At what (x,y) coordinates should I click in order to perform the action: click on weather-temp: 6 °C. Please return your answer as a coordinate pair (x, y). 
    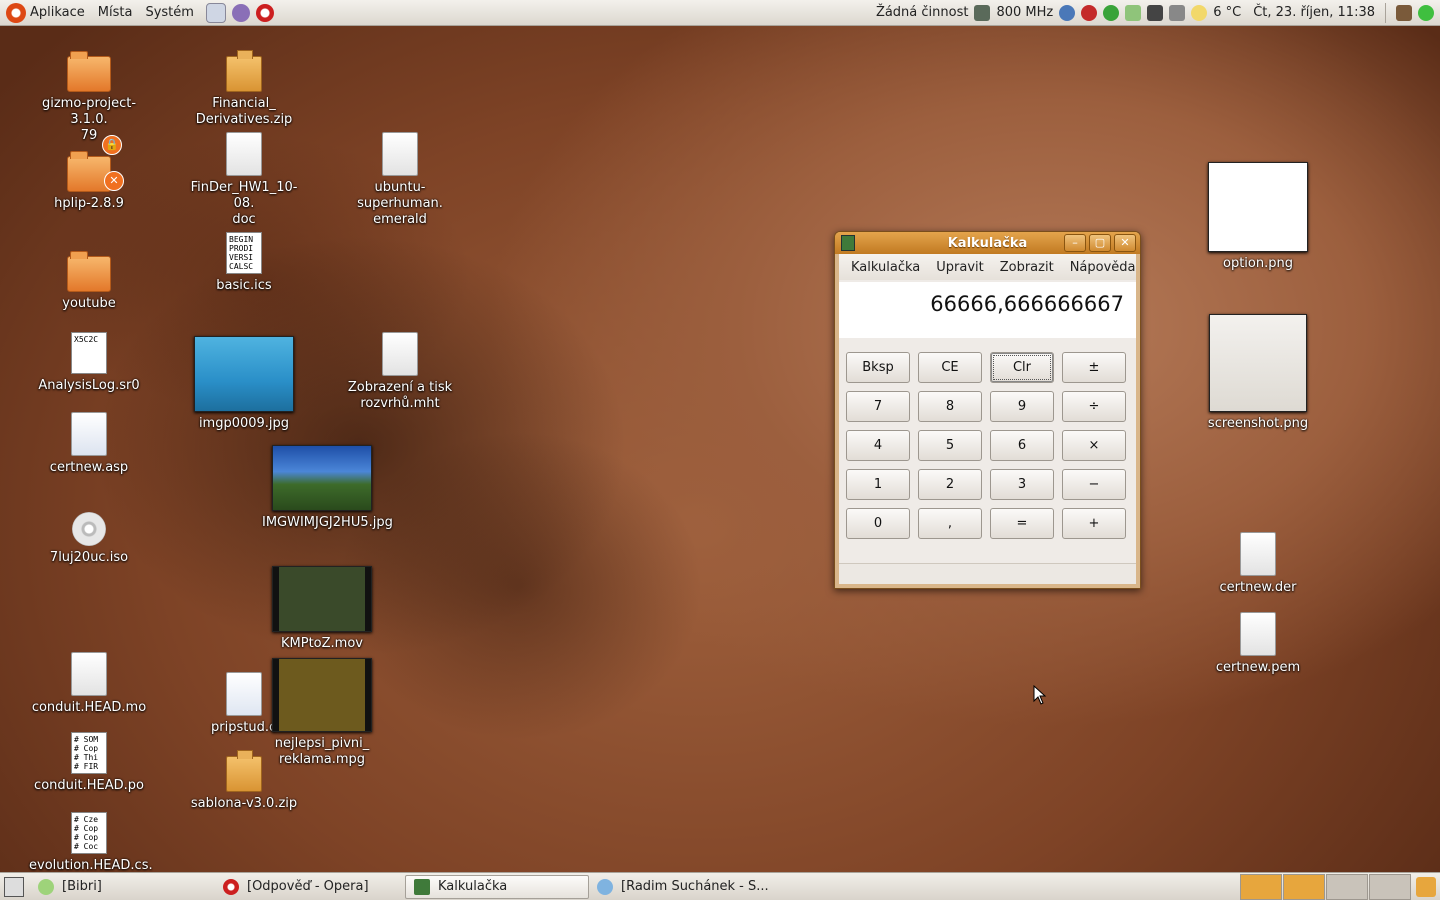
    Looking at the image, I should click on (1227, 12).